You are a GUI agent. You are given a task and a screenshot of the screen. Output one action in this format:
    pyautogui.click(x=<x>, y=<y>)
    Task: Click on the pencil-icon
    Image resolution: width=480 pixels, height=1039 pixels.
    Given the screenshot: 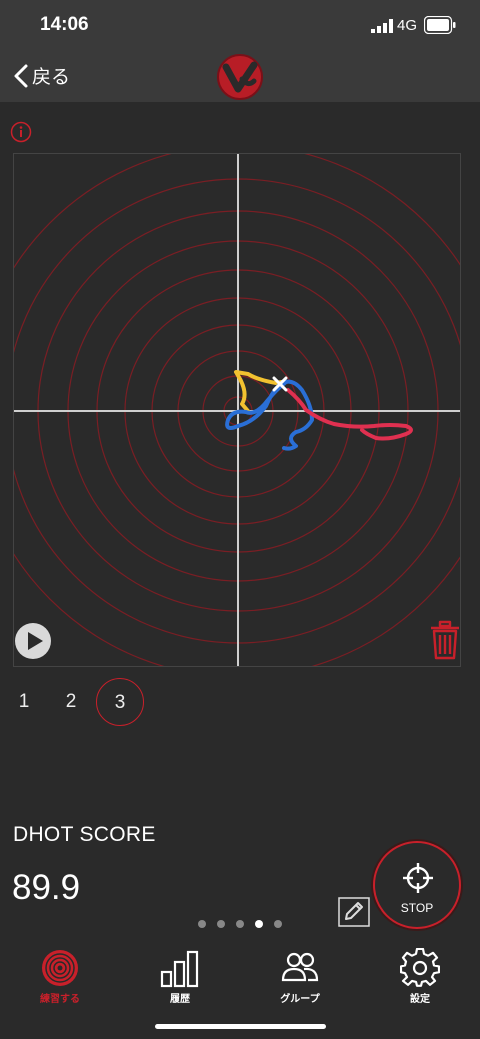 What is the action you would take?
    pyautogui.click(x=354, y=911)
    